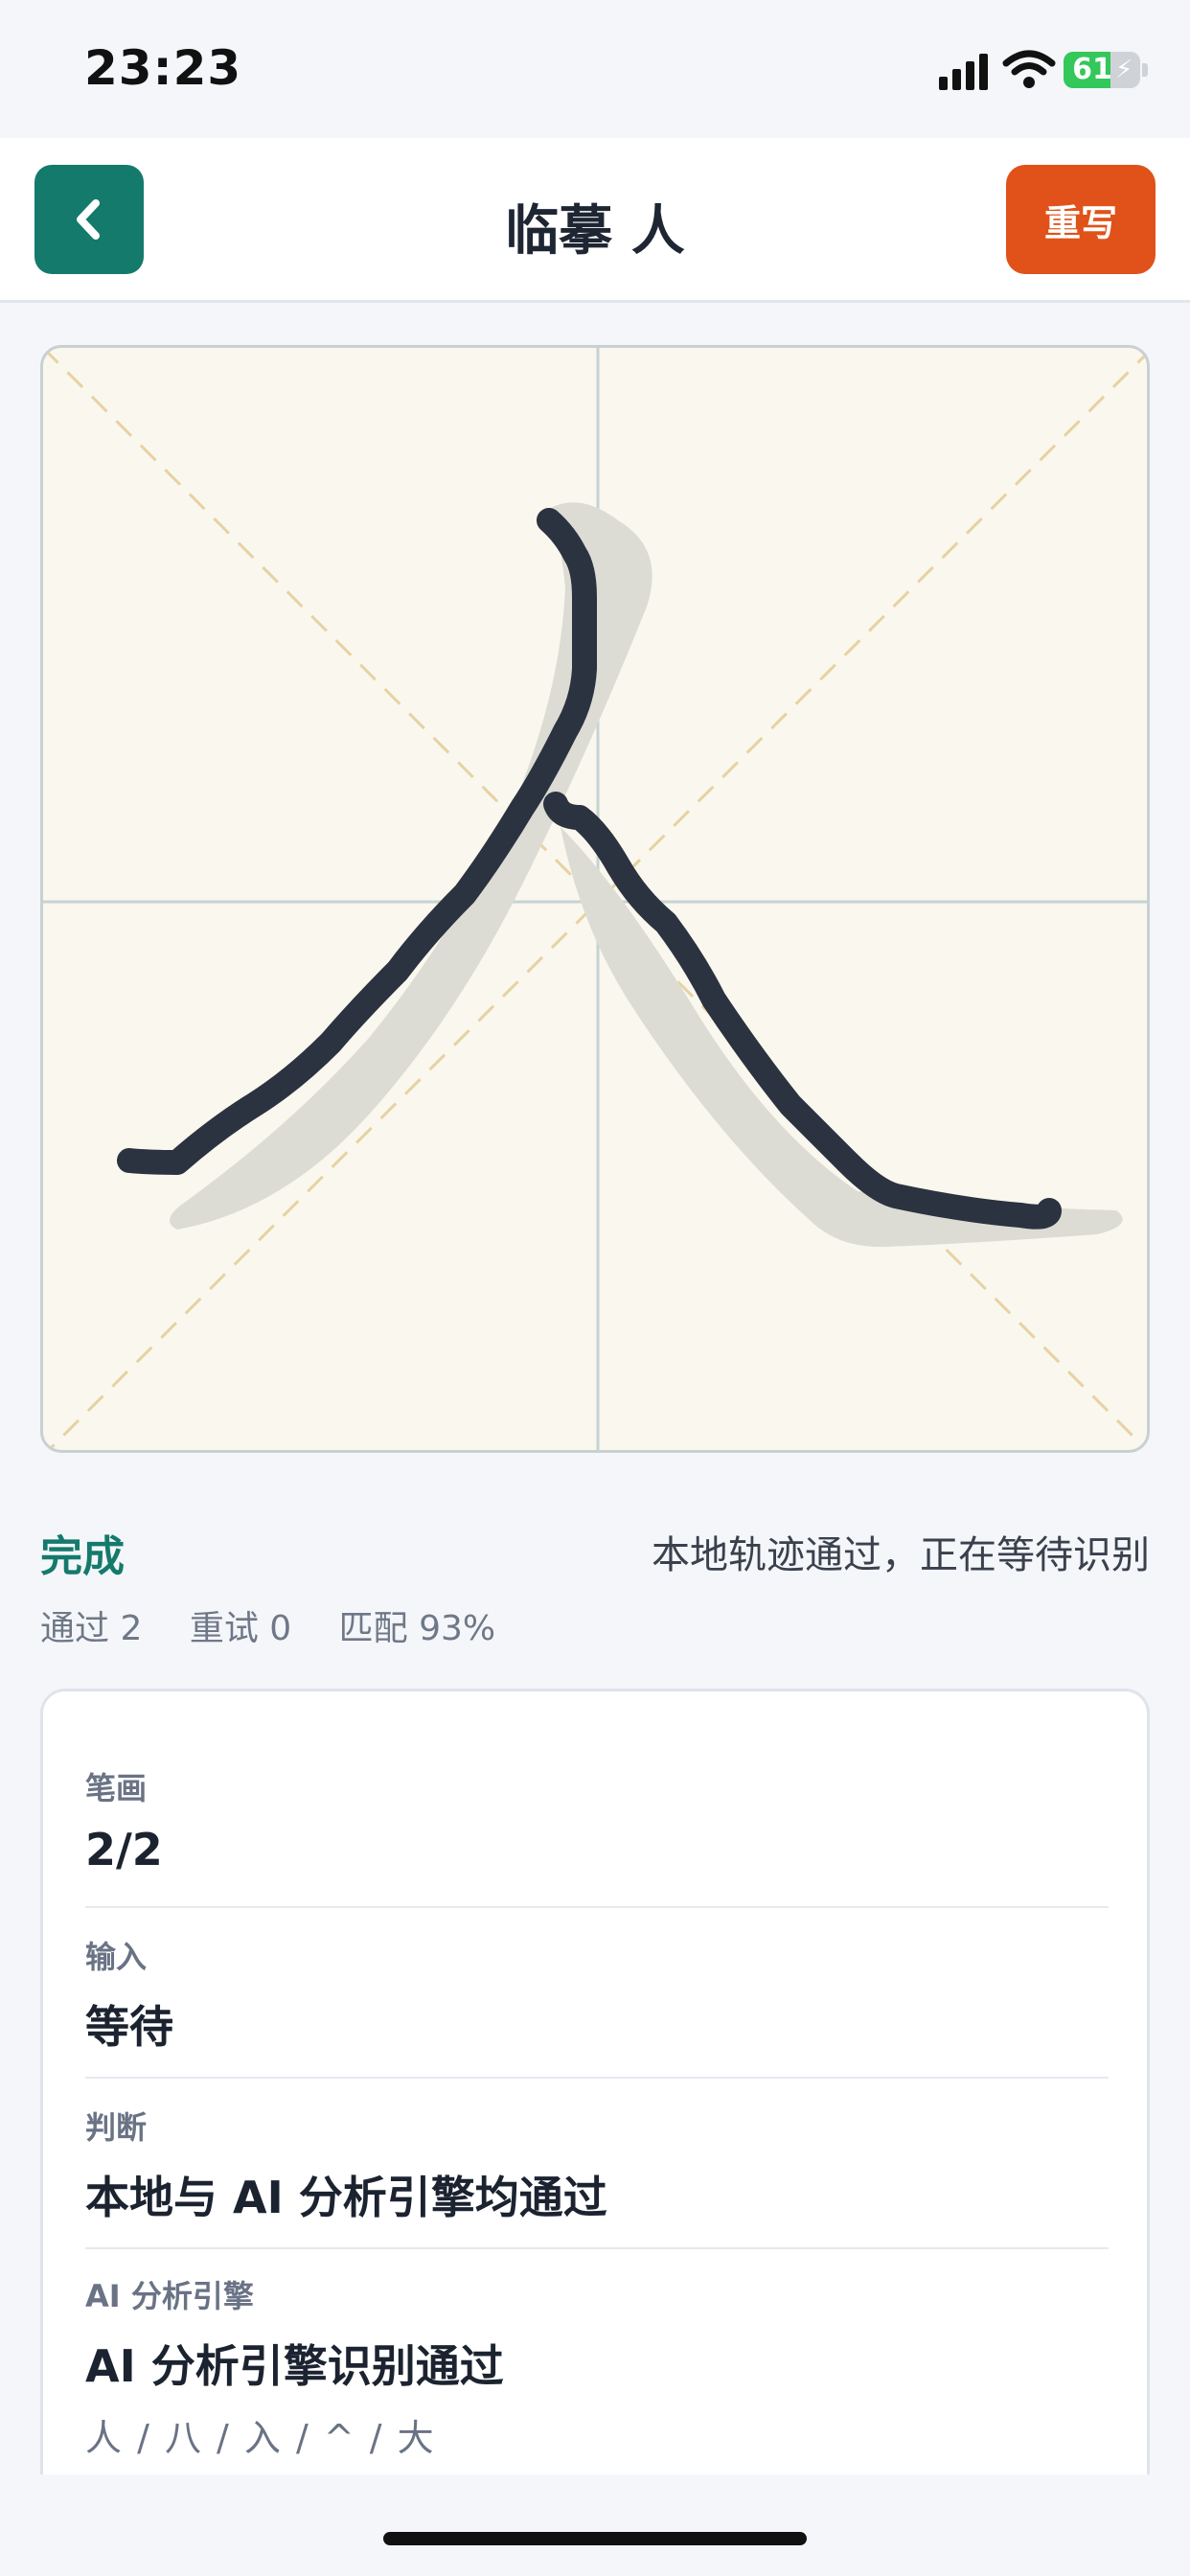  I want to click on detail-input-value: 等待, so click(129, 2027).